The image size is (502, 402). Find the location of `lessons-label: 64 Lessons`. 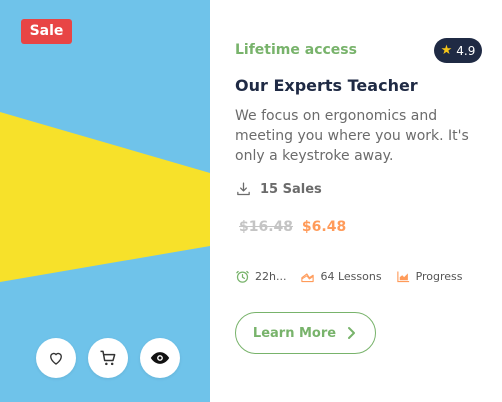

lessons-label: 64 Lessons is located at coordinates (351, 276).